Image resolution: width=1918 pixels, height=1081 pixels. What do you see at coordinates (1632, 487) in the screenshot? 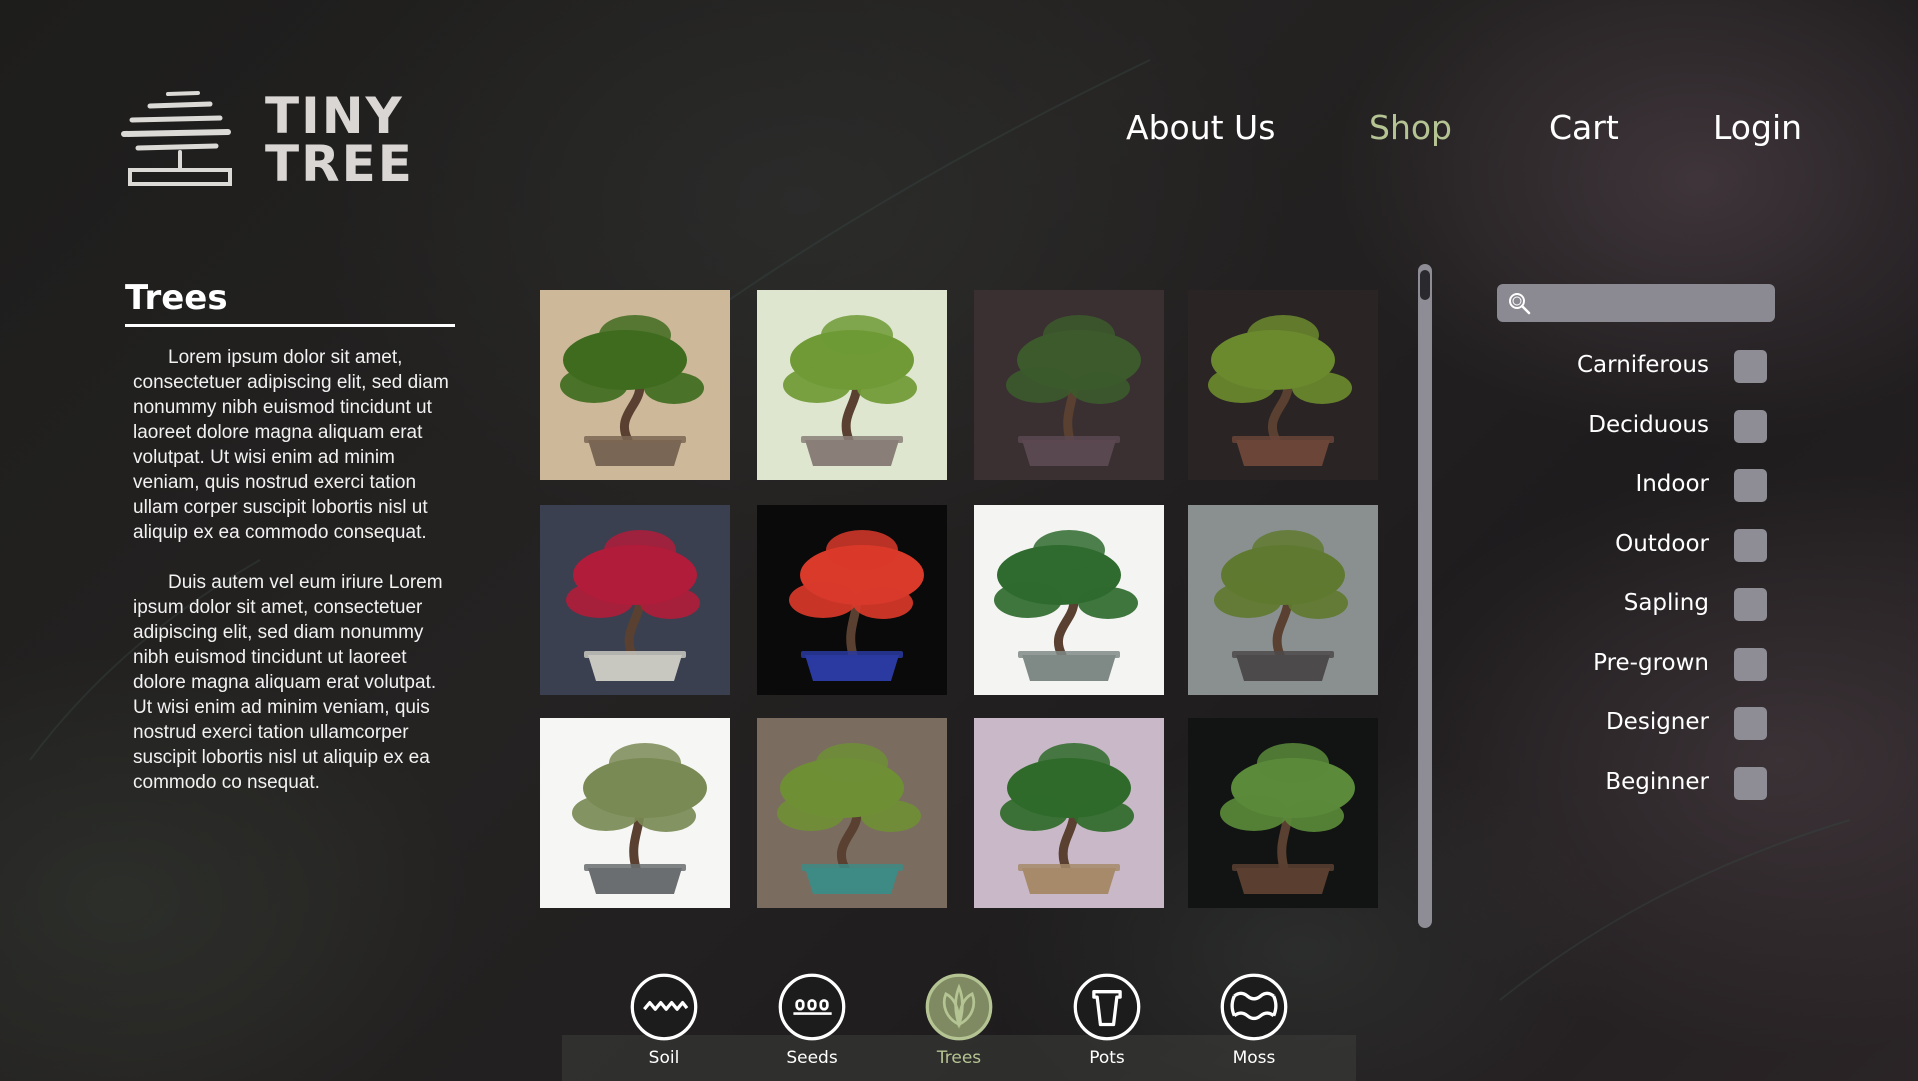
I see `filter-indoor: Indoor` at bounding box center [1632, 487].